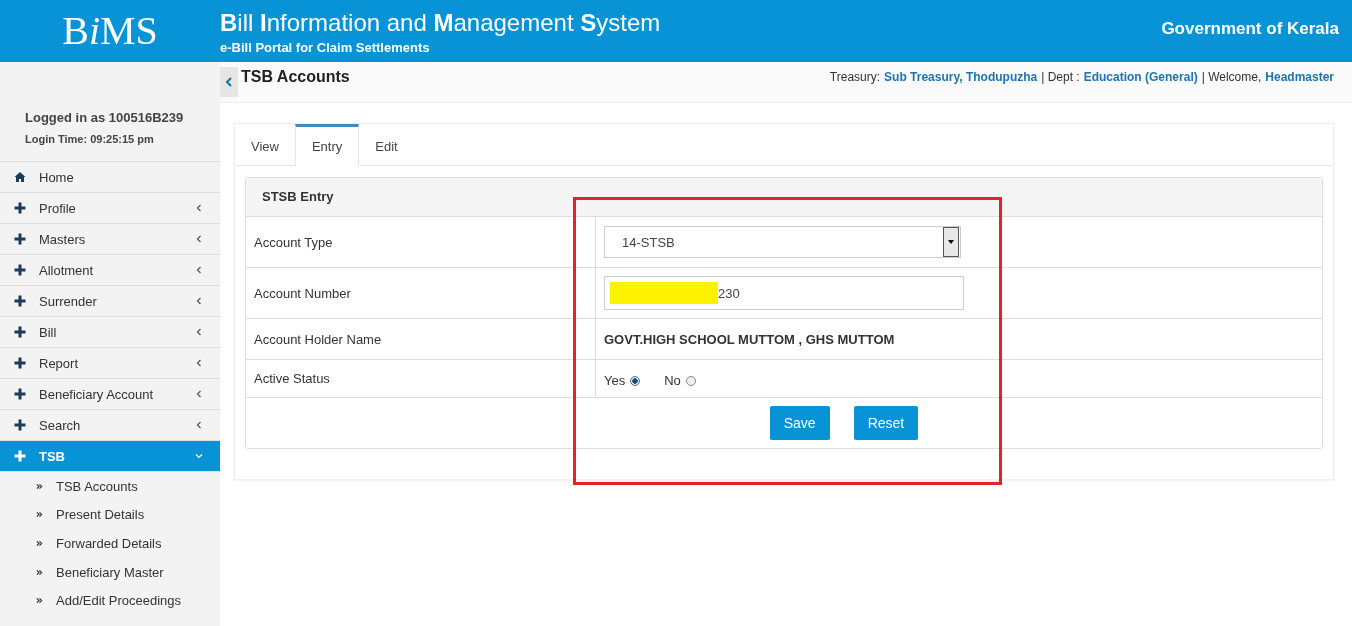 This screenshot has height=626, width=1352. What do you see at coordinates (110, 270) in the screenshot?
I see `sidebar-item: Allotment` at bounding box center [110, 270].